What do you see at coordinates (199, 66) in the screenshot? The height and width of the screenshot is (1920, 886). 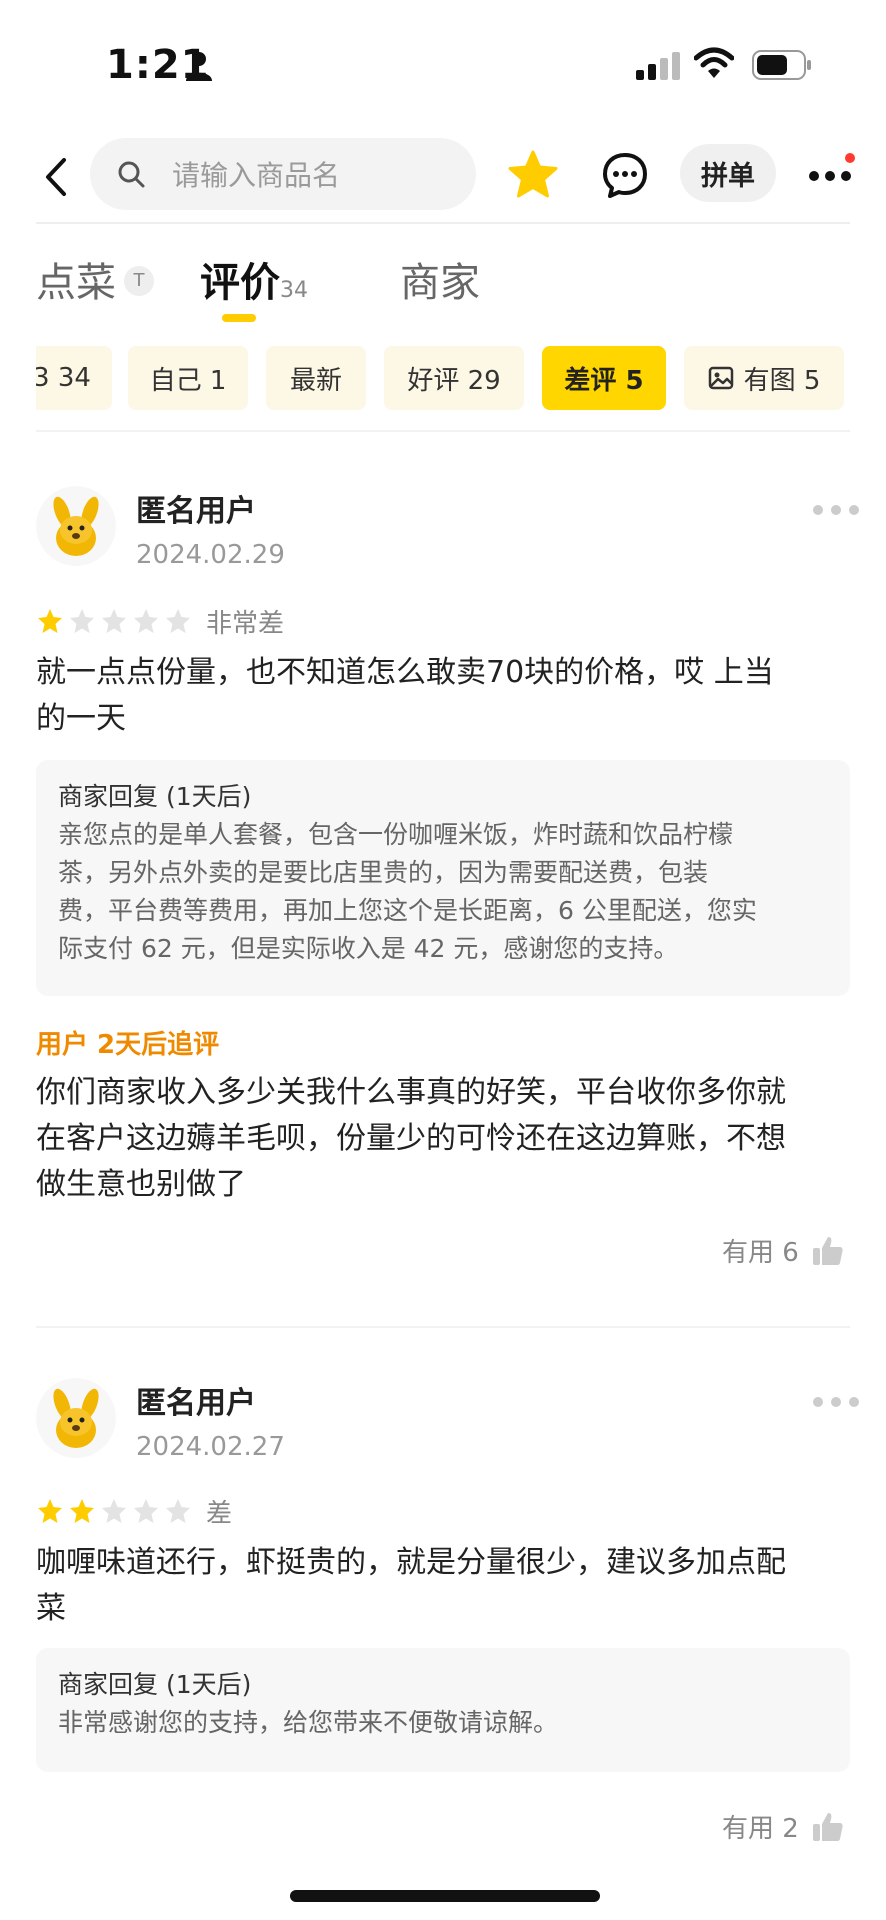 I see `person-icon` at bounding box center [199, 66].